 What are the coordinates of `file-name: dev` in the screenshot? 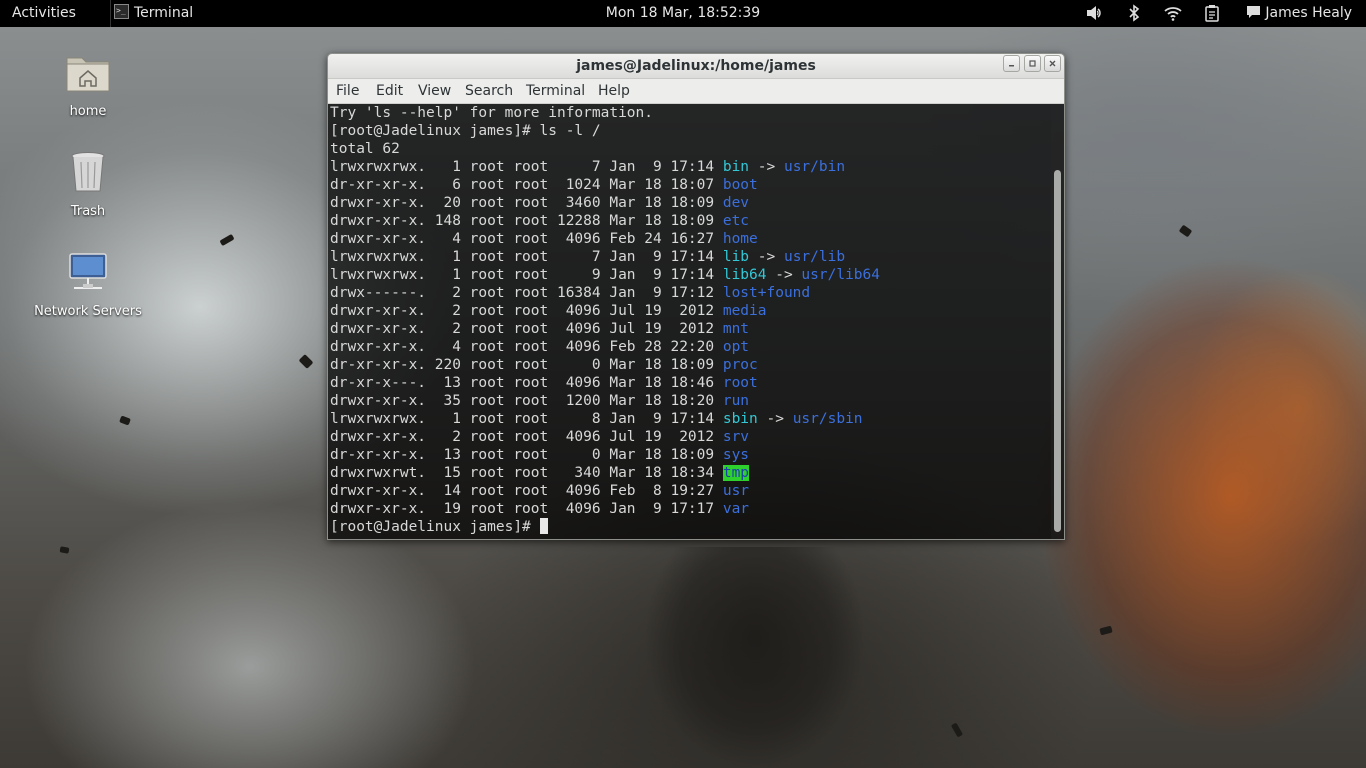 It's located at (736, 203).